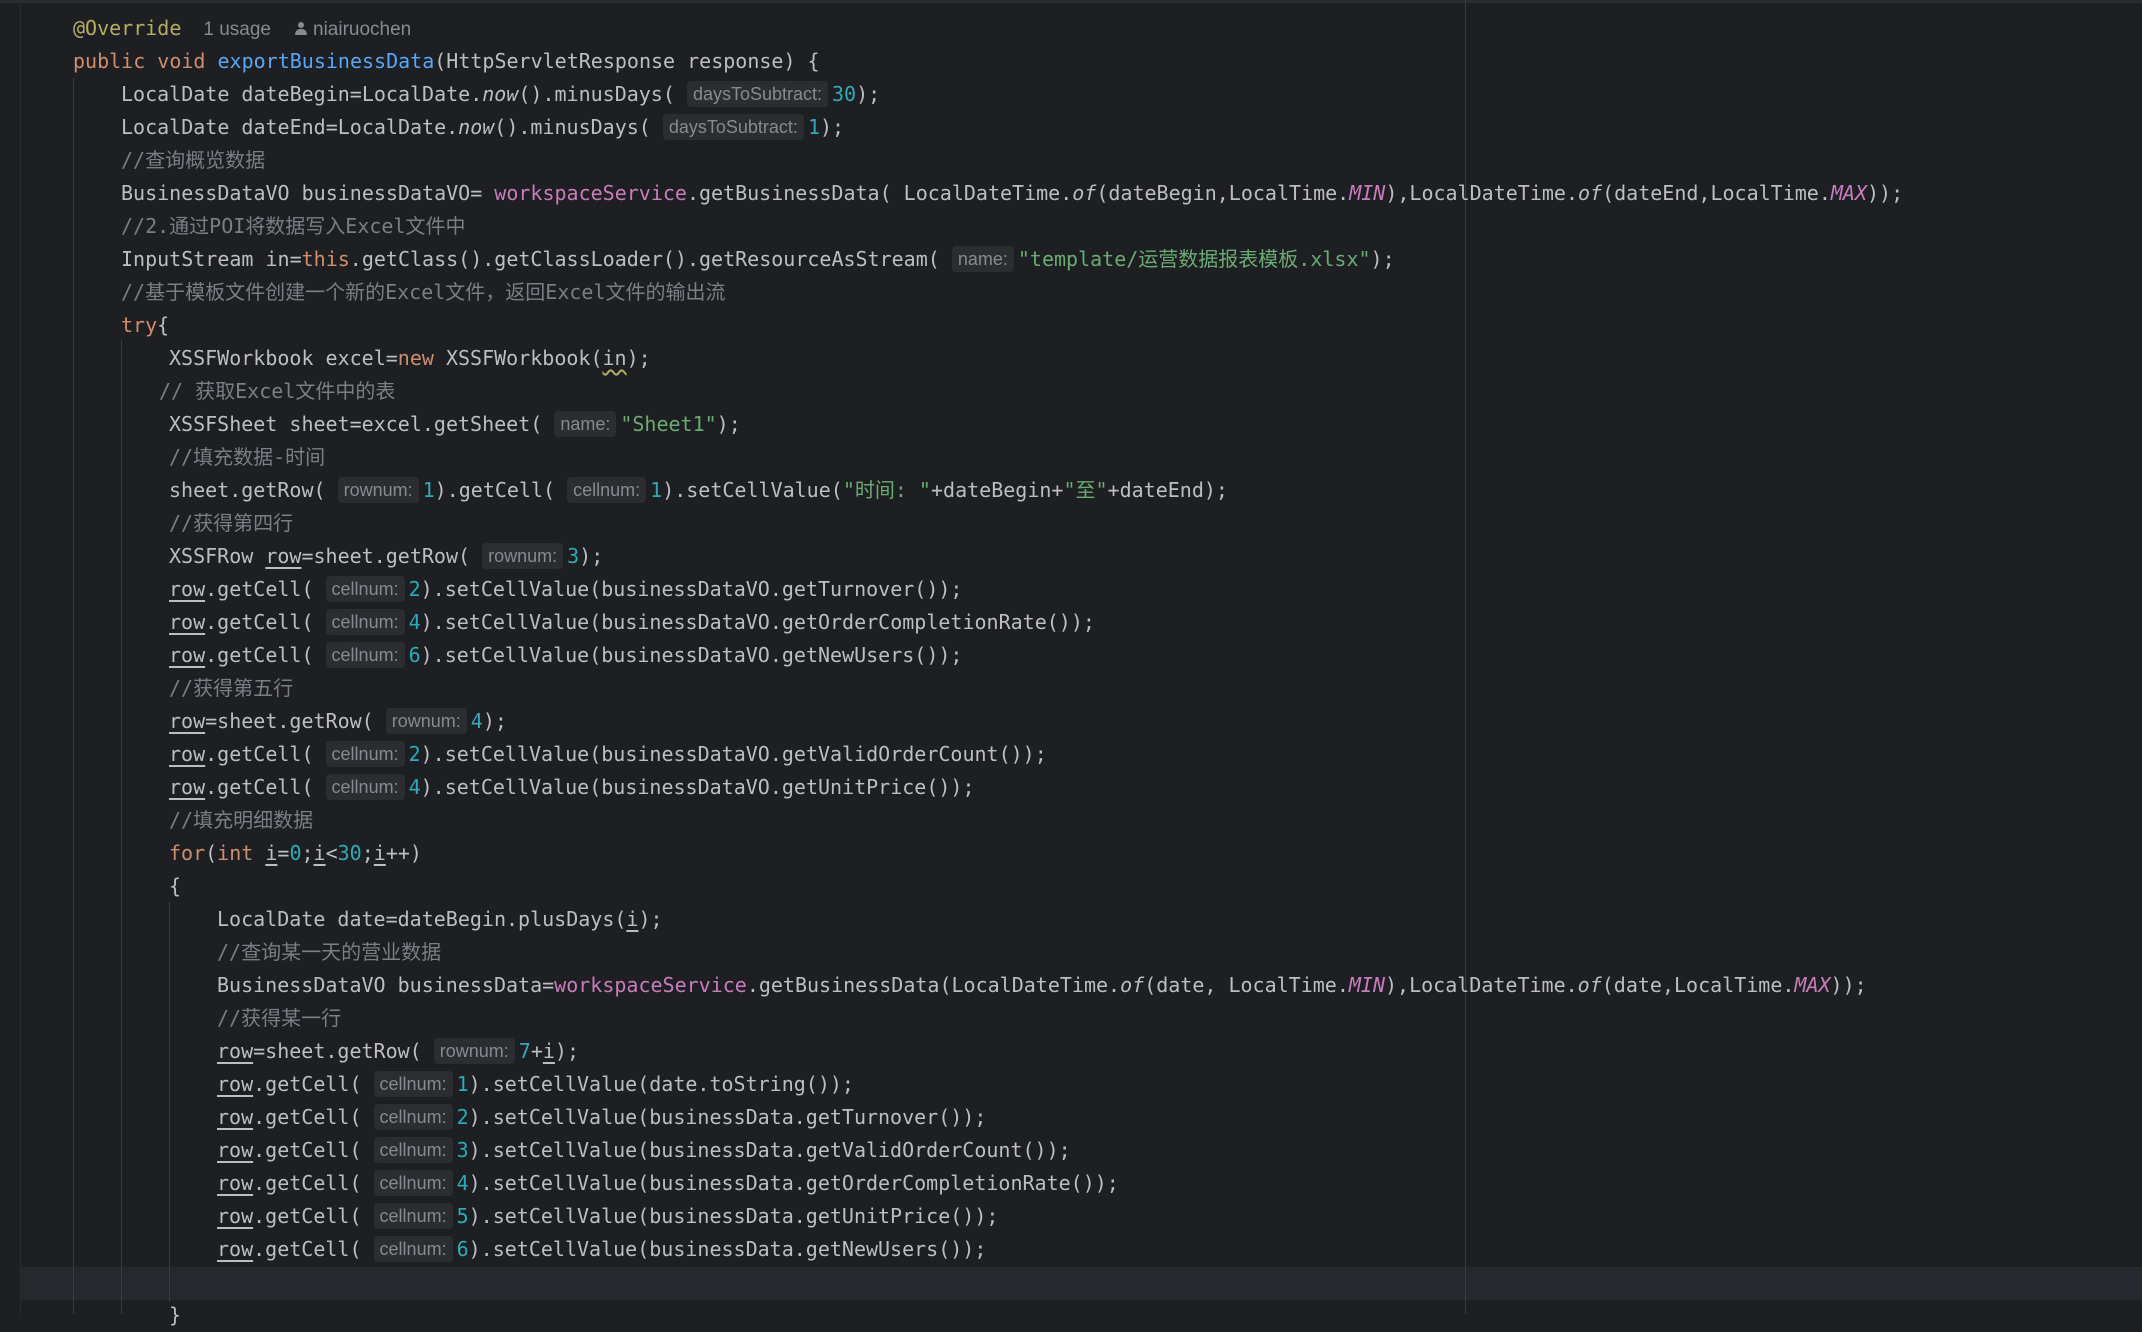  Describe the element at coordinates (386, 985) in the screenshot. I see `code-token: BusinessDataVO businessData=` at that location.